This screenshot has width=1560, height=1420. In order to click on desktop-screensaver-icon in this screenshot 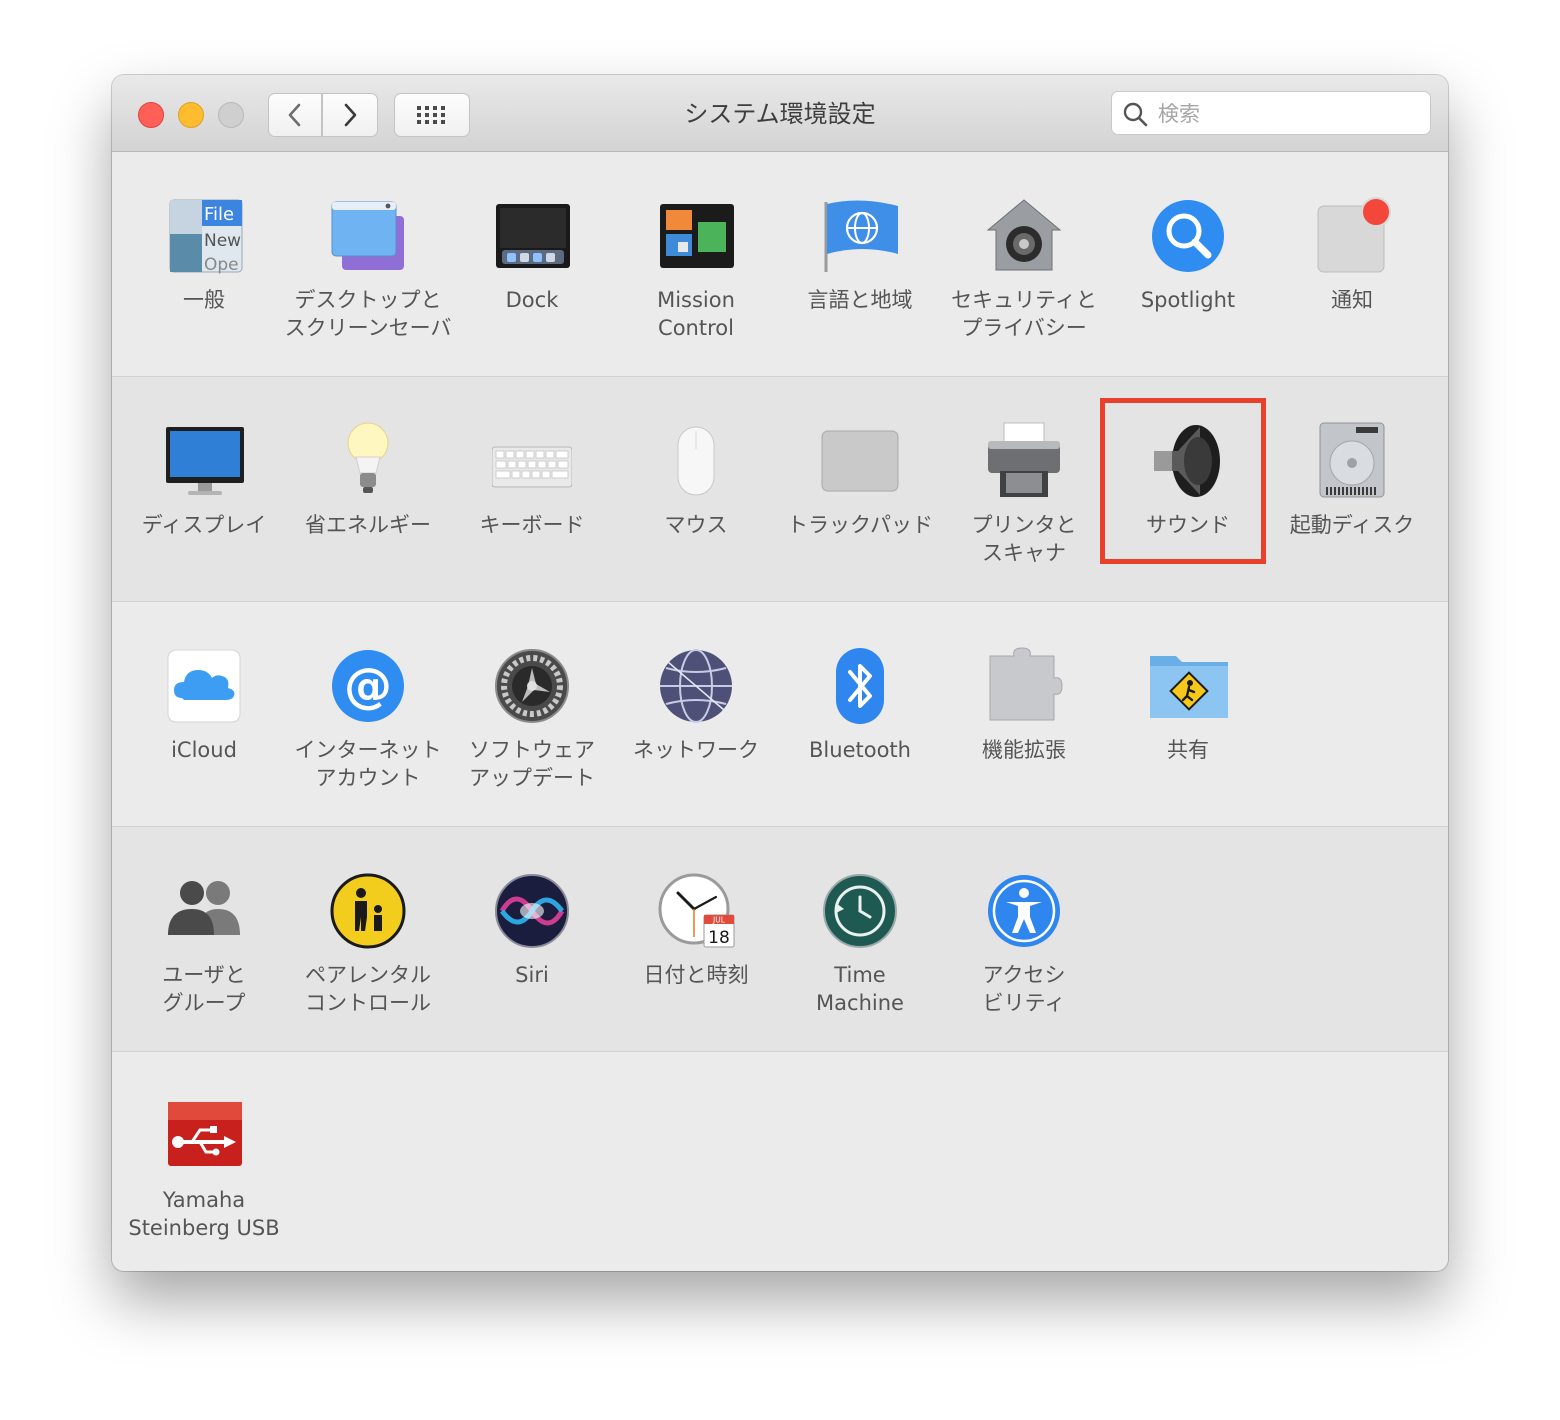, I will do `click(368, 236)`.